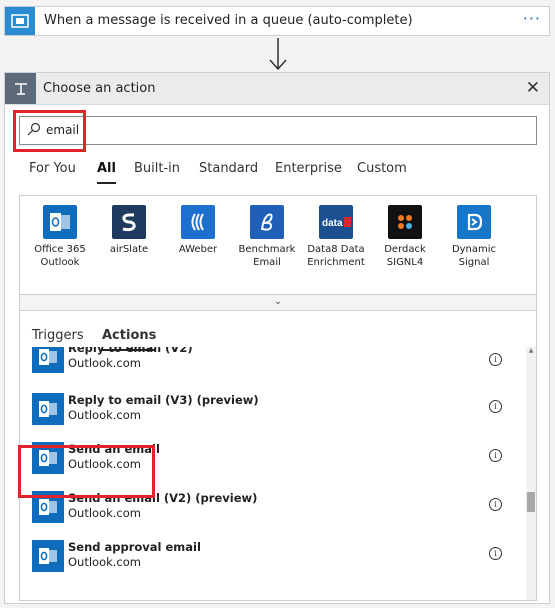 Image resolution: width=555 pixels, height=608 pixels. What do you see at coordinates (114, 449) in the screenshot?
I see `action-title: Send an email` at bounding box center [114, 449].